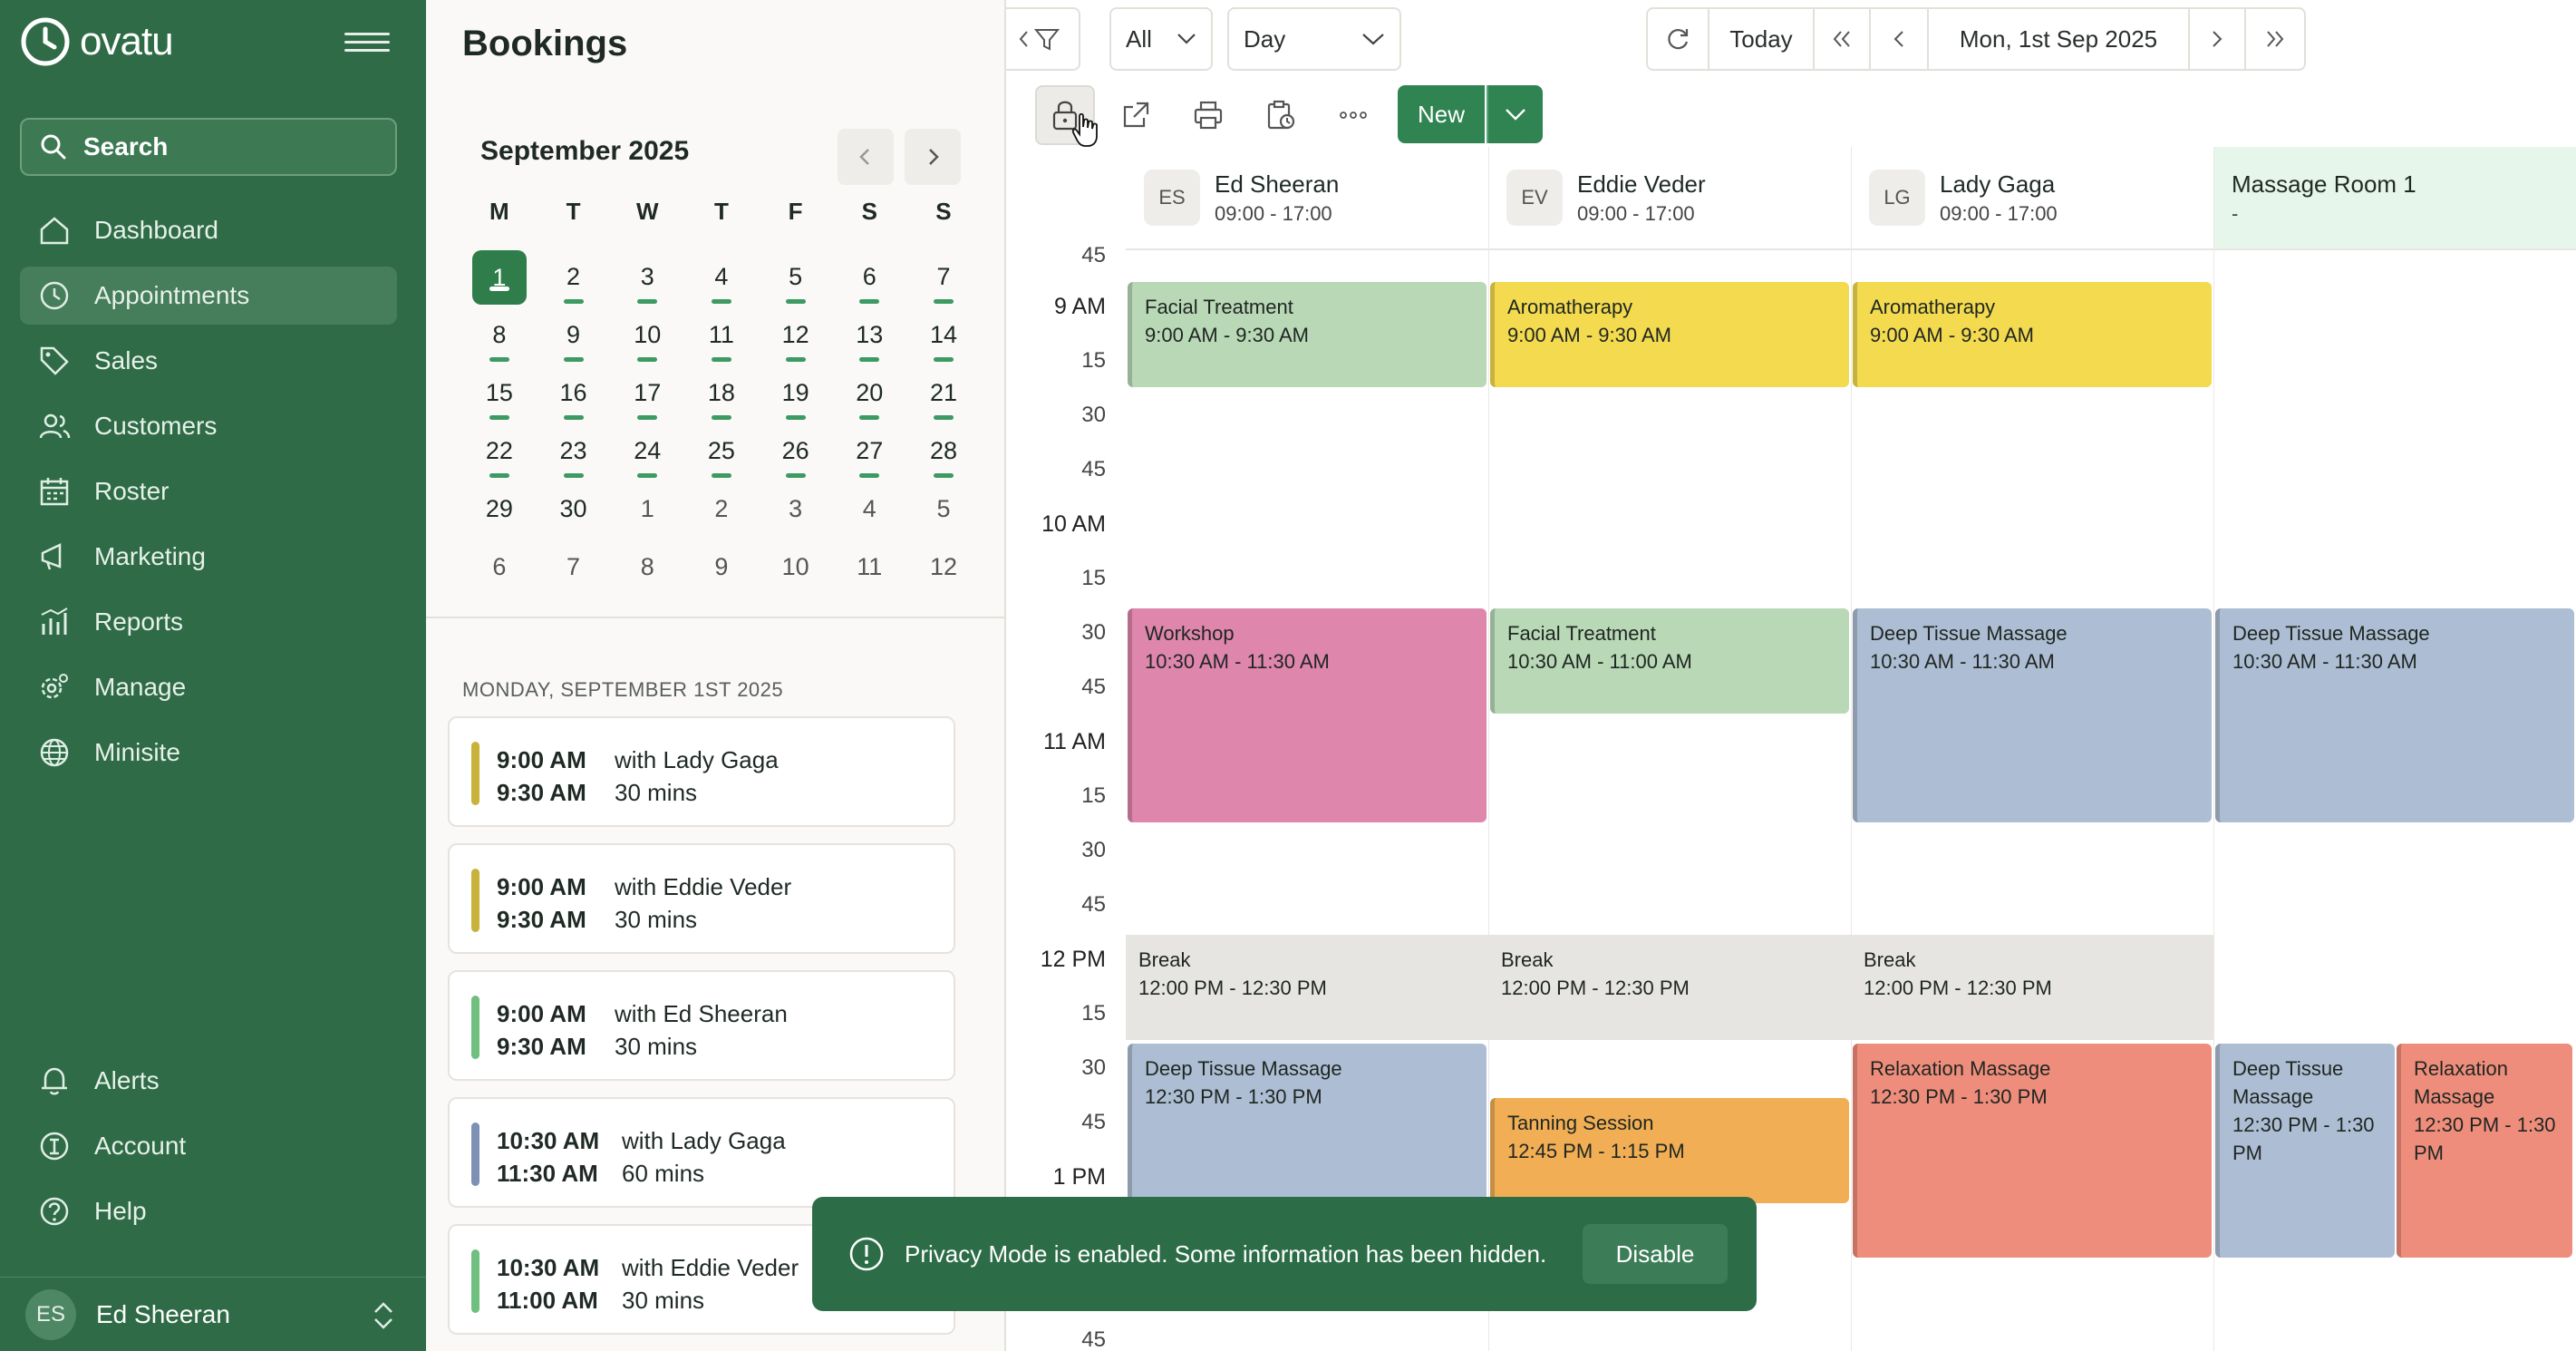 This screenshot has width=2576, height=1351. What do you see at coordinates (574, 393) in the screenshot?
I see `calendar-day: 16` at bounding box center [574, 393].